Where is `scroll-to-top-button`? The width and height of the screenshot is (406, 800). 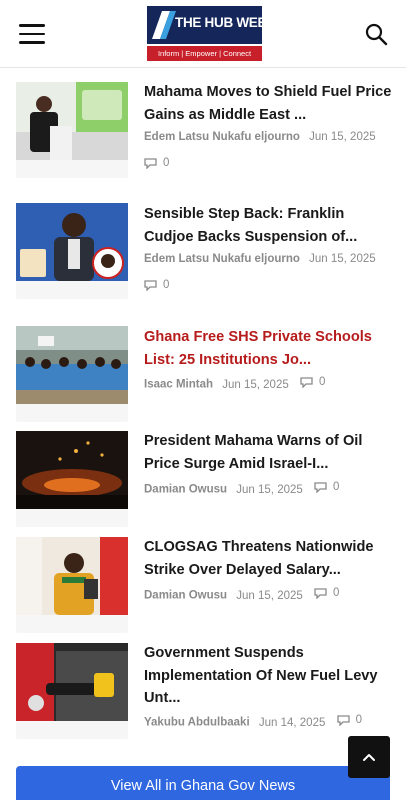 scroll-to-top-button is located at coordinates (369, 757).